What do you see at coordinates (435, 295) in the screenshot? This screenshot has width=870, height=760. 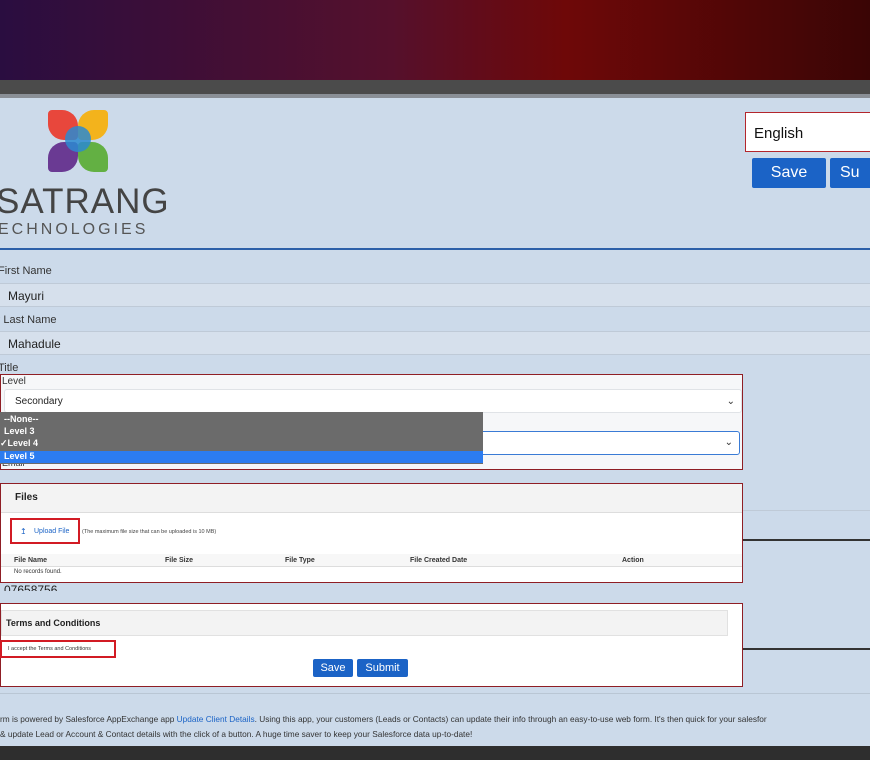 I see `first-name-field: Mayuri` at bounding box center [435, 295].